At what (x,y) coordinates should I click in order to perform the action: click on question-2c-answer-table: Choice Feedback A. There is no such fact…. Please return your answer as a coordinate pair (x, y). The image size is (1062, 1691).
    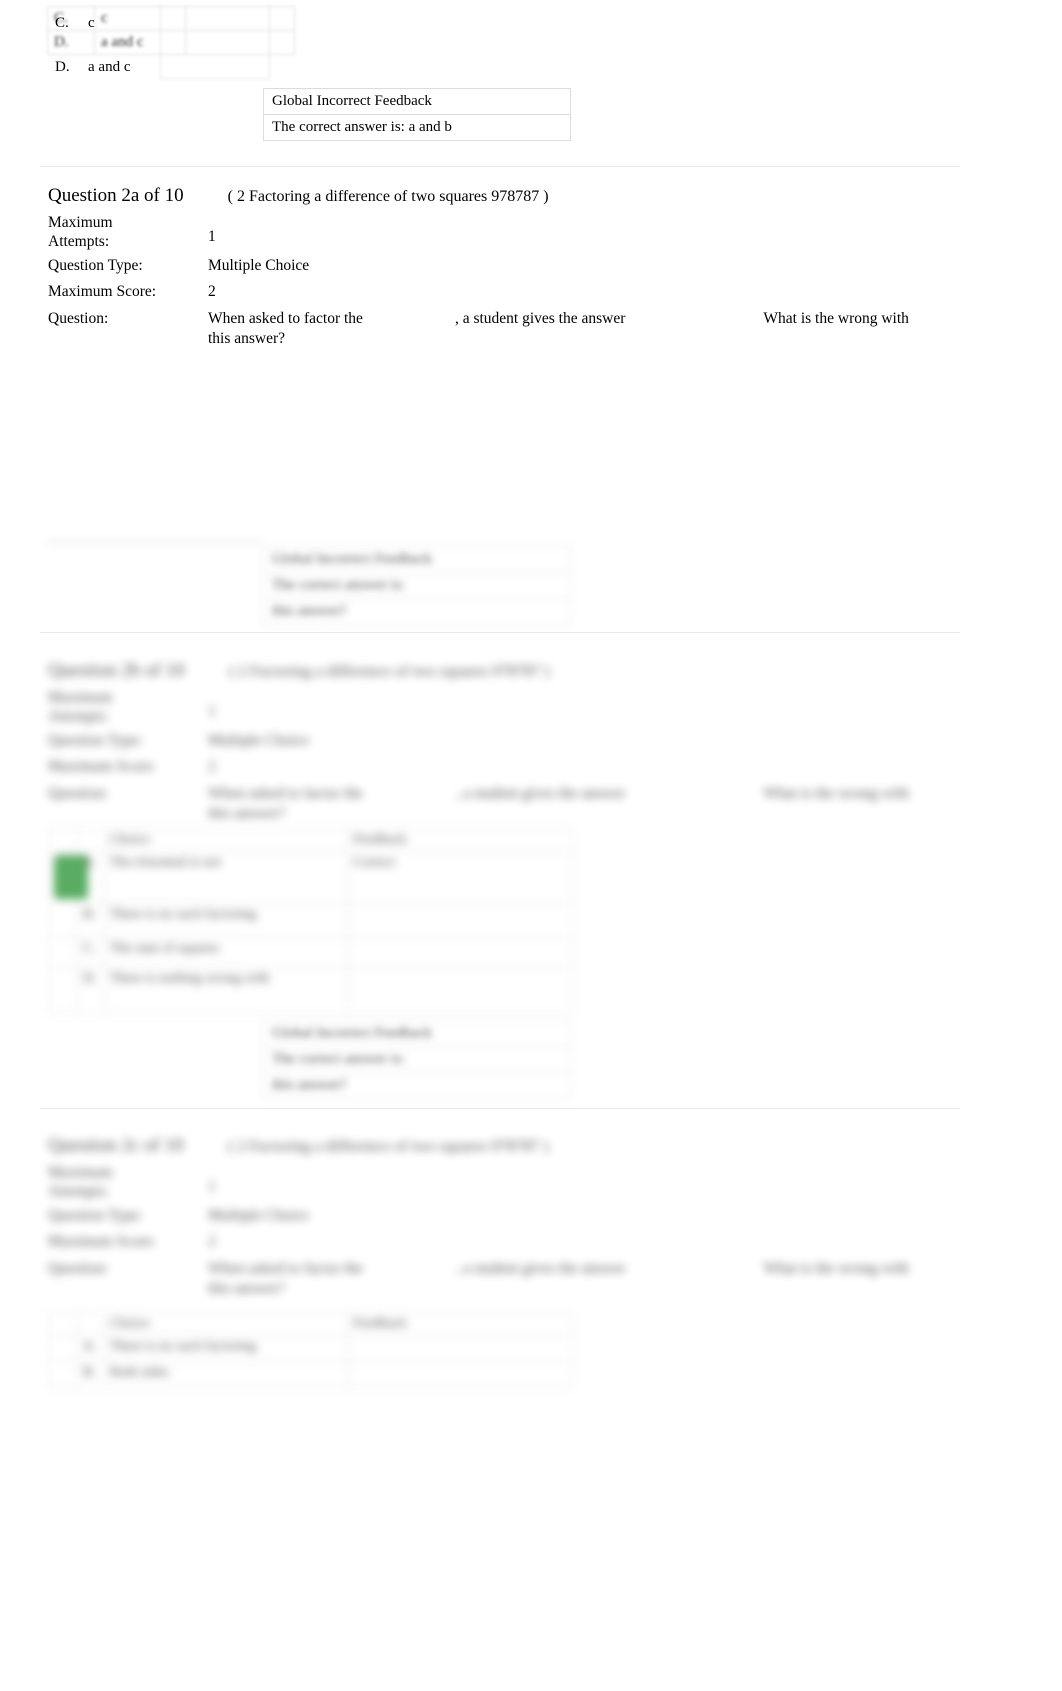
    Looking at the image, I should click on (310, 1350).